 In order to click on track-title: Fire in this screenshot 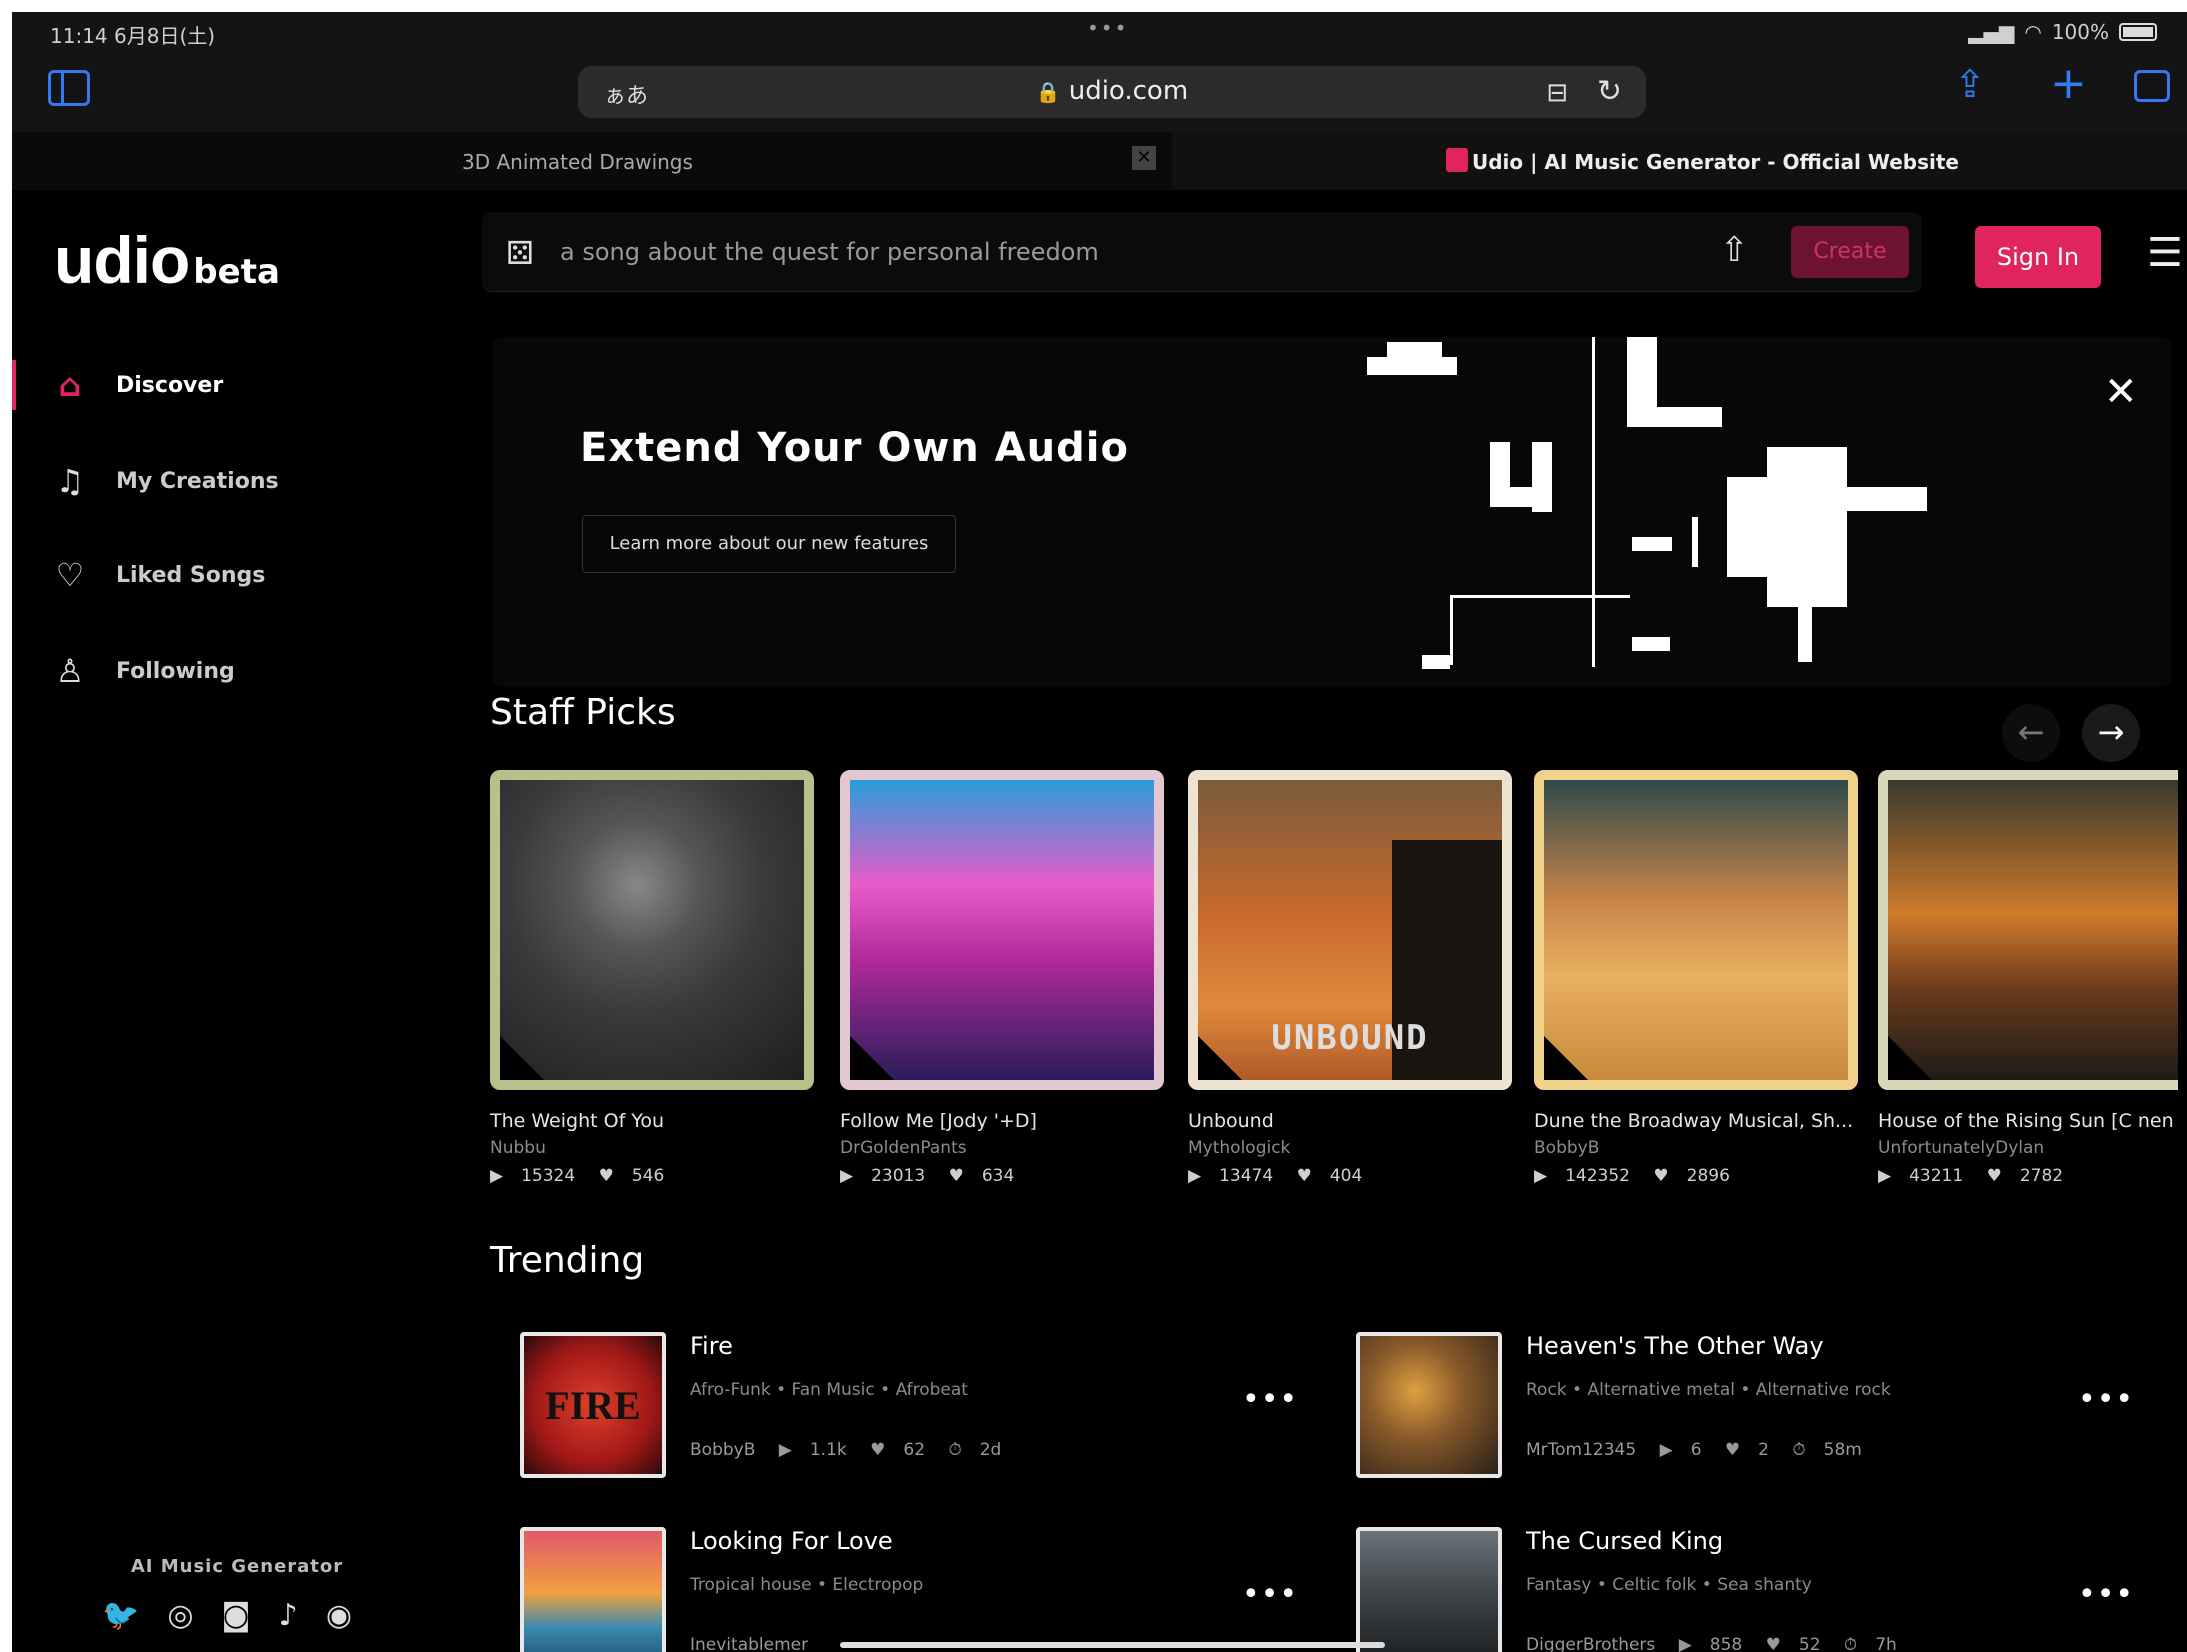, I will do `click(711, 1346)`.